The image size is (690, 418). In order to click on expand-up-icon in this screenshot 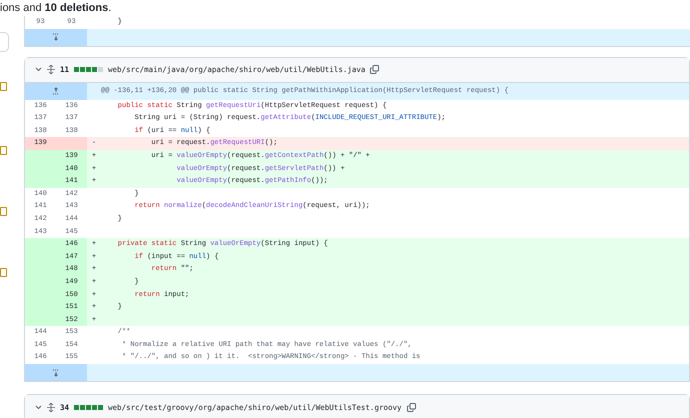, I will do `click(56, 91)`.